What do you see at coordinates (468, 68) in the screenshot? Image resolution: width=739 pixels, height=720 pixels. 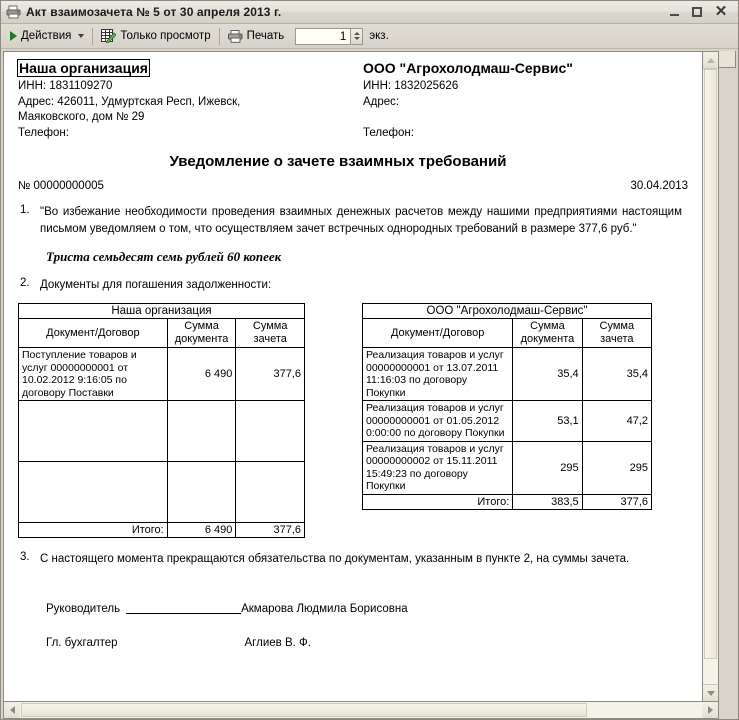 I see `counterparty-name: ООО "Агрохолодмаш-Сервис"` at bounding box center [468, 68].